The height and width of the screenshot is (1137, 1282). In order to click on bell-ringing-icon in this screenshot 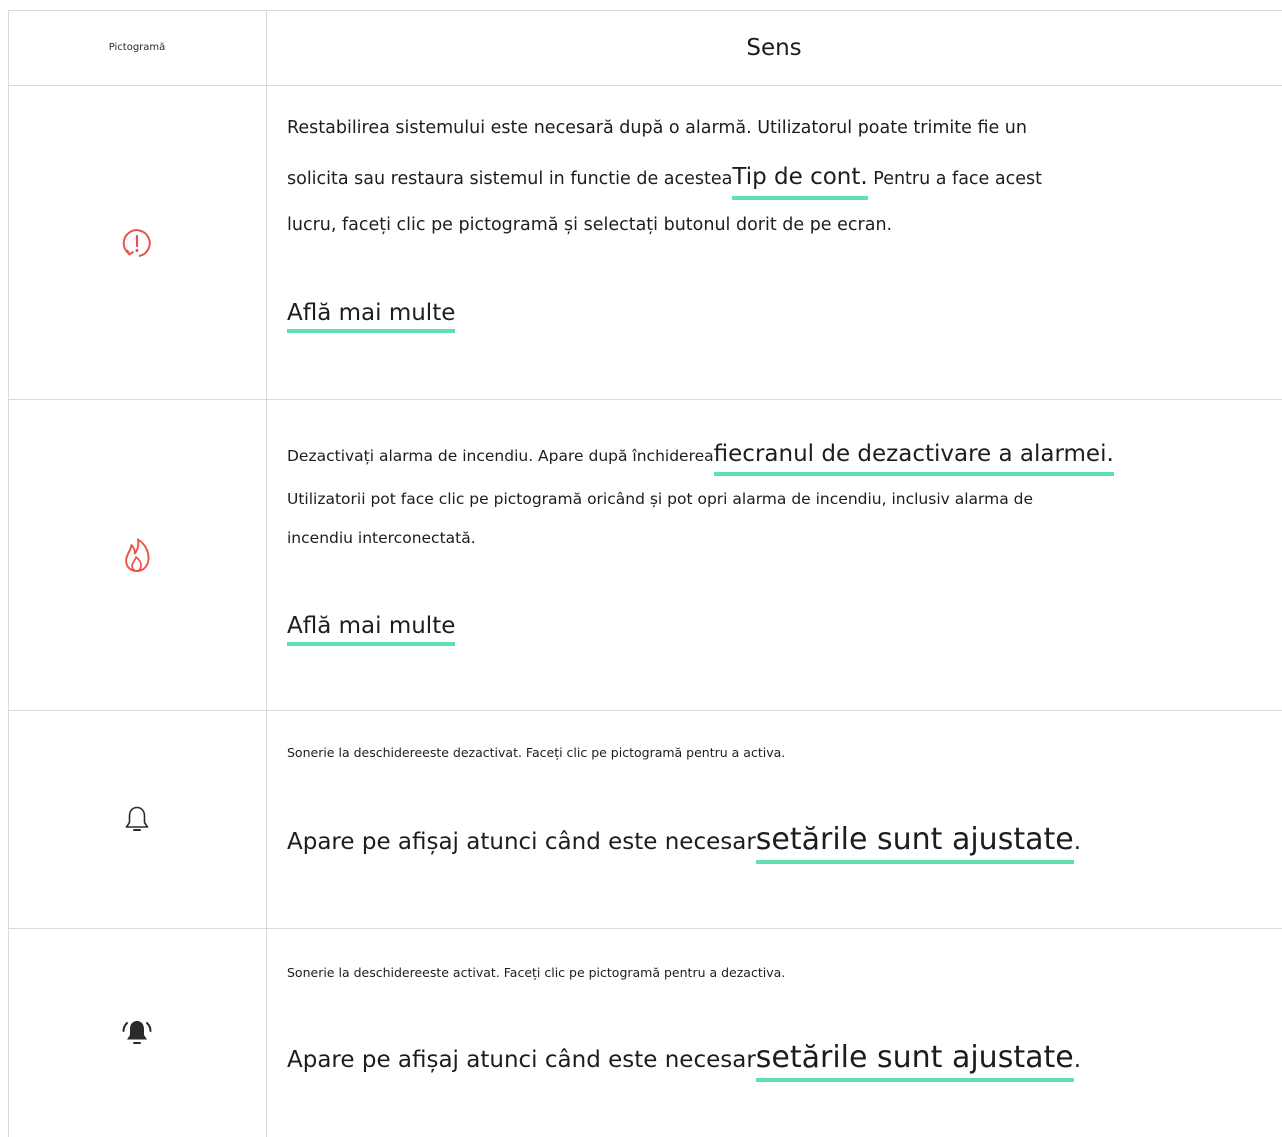, I will do `click(137, 1032)`.